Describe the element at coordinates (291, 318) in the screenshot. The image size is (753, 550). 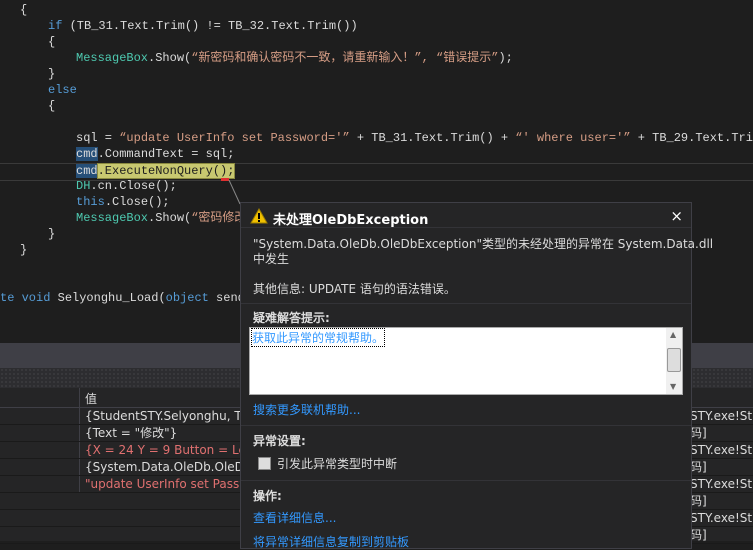
I see `troubleshooting-header: 疑难解答提示:` at that location.